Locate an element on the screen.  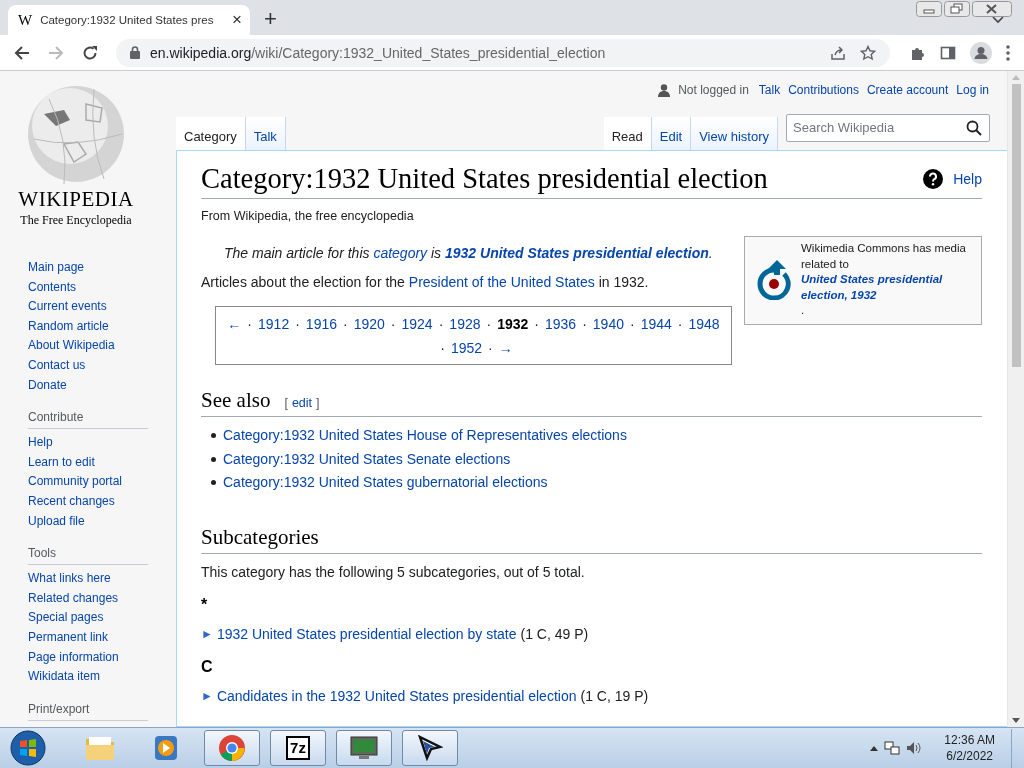
sidebar-icon is located at coordinates (948, 52).